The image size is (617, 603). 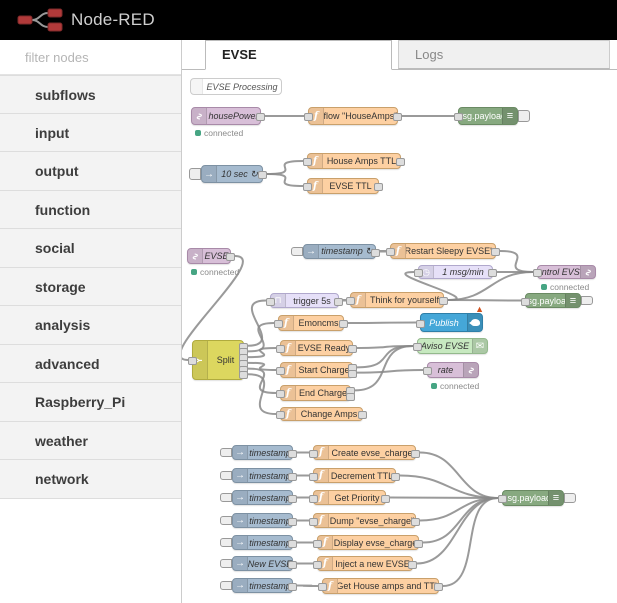 What do you see at coordinates (100, 57) in the screenshot?
I see `filter-nodes-input` at bounding box center [100, 57].